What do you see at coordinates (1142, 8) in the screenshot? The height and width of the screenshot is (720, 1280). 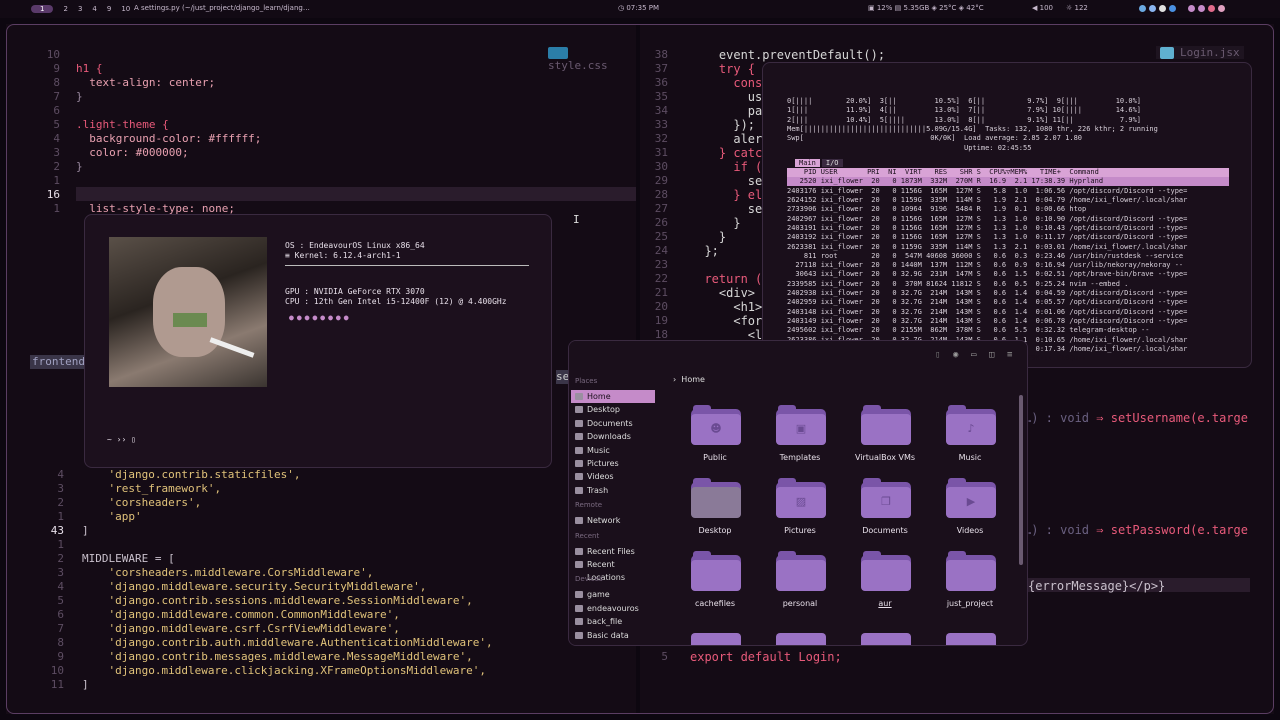 I see `telegram-icon` at bounding box center [1142, 8].